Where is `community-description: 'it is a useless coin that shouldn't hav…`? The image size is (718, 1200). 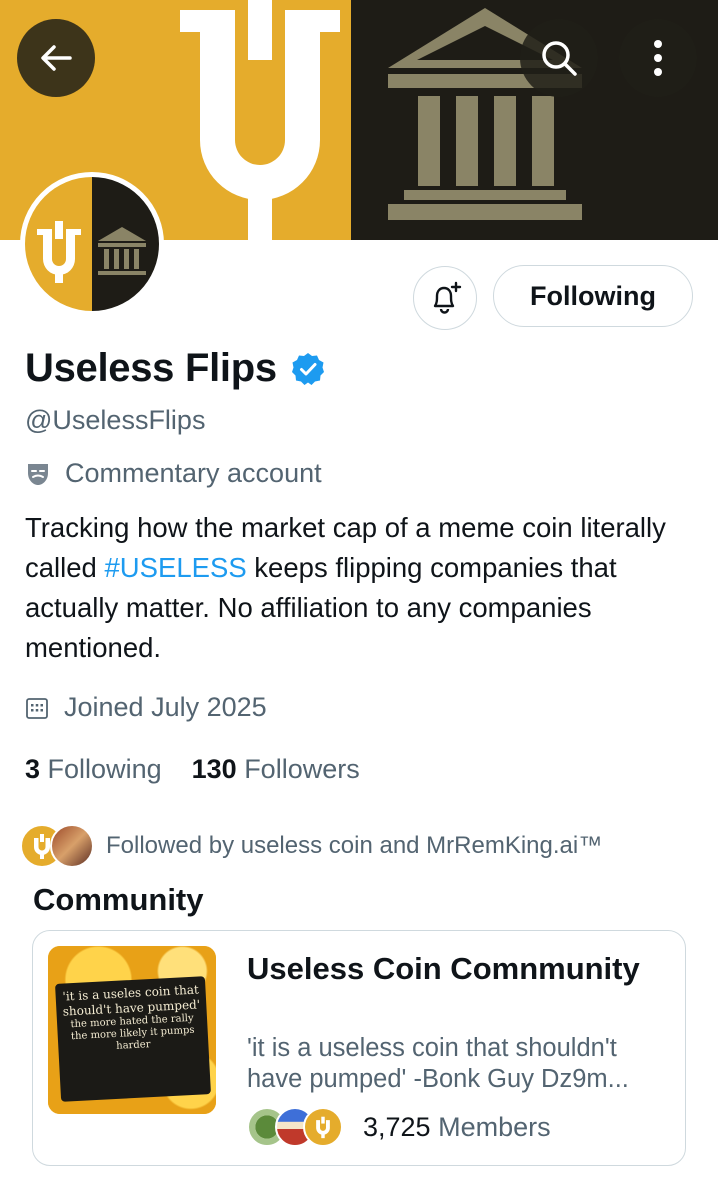
community-description: 'it is a useless coin that shouldn't hav… is located at coordinates (438, 1063).